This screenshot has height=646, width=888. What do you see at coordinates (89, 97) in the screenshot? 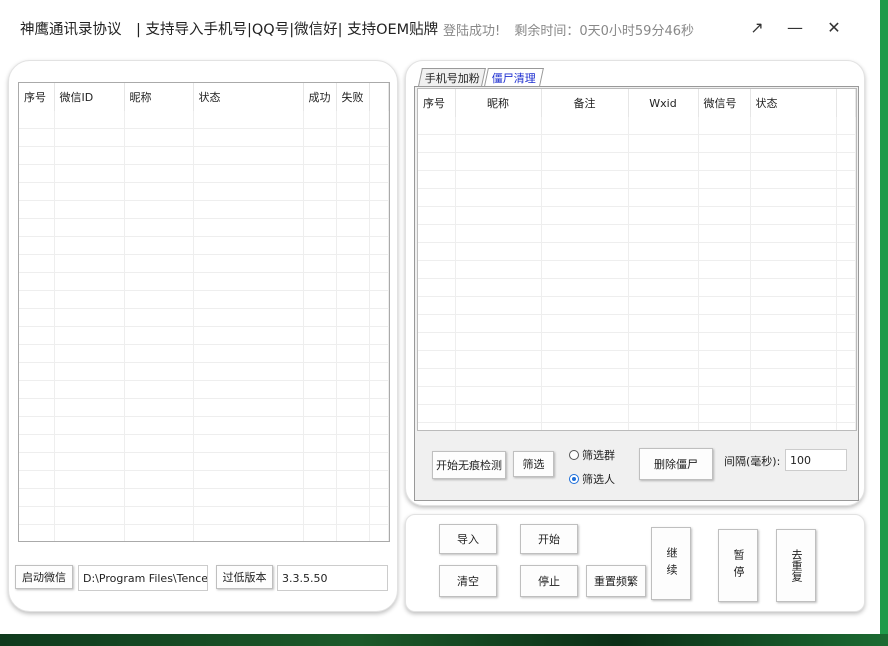
I see `col-header-wxid: 微信ID` at bounding box center [89, 97].